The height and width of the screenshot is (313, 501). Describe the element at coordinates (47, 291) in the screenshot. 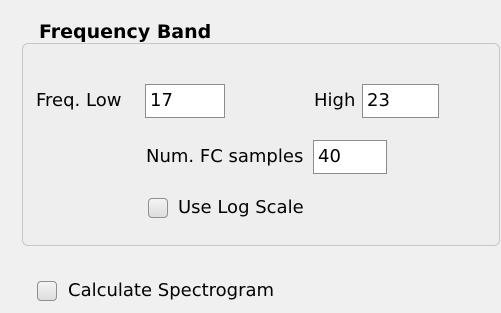

I see `calculate-spectrogram-box` at that location.